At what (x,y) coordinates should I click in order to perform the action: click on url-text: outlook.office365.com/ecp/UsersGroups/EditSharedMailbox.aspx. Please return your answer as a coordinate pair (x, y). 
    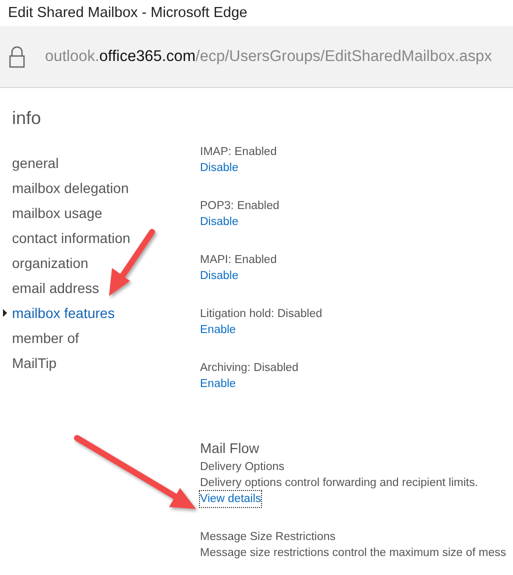
    Looking at the image, I should click on (268, 57).